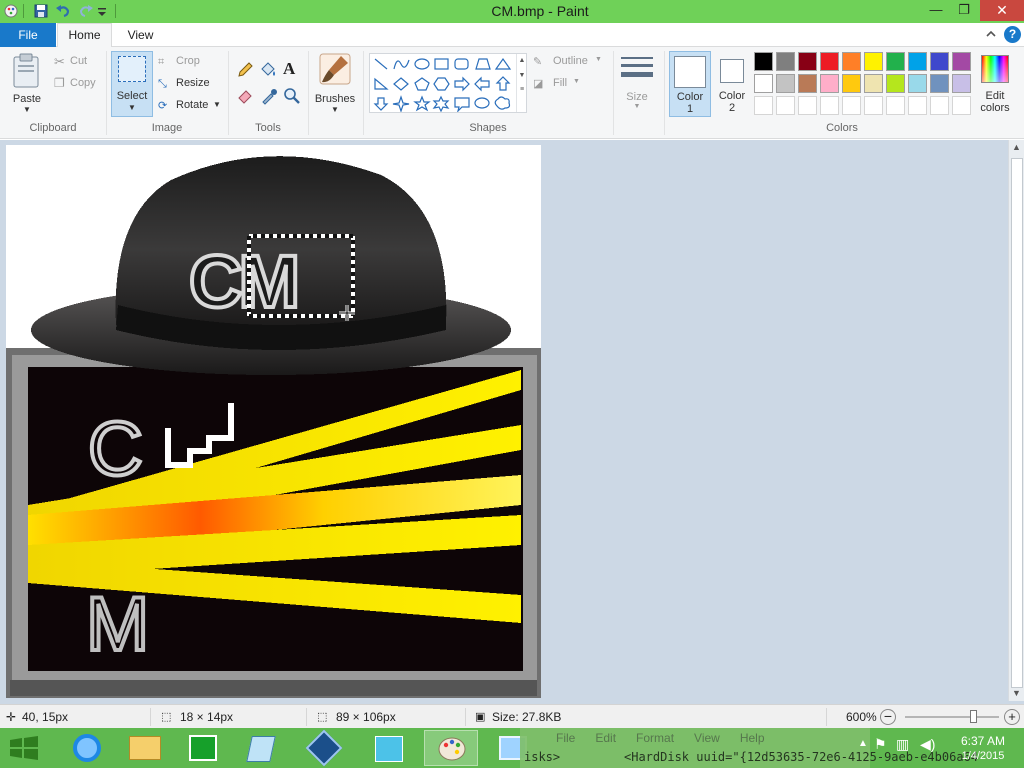  What do you see at coordinates (289, 69) in the screenshot?
I see `text-tool-icon: A` at bounding box center [289, 69].